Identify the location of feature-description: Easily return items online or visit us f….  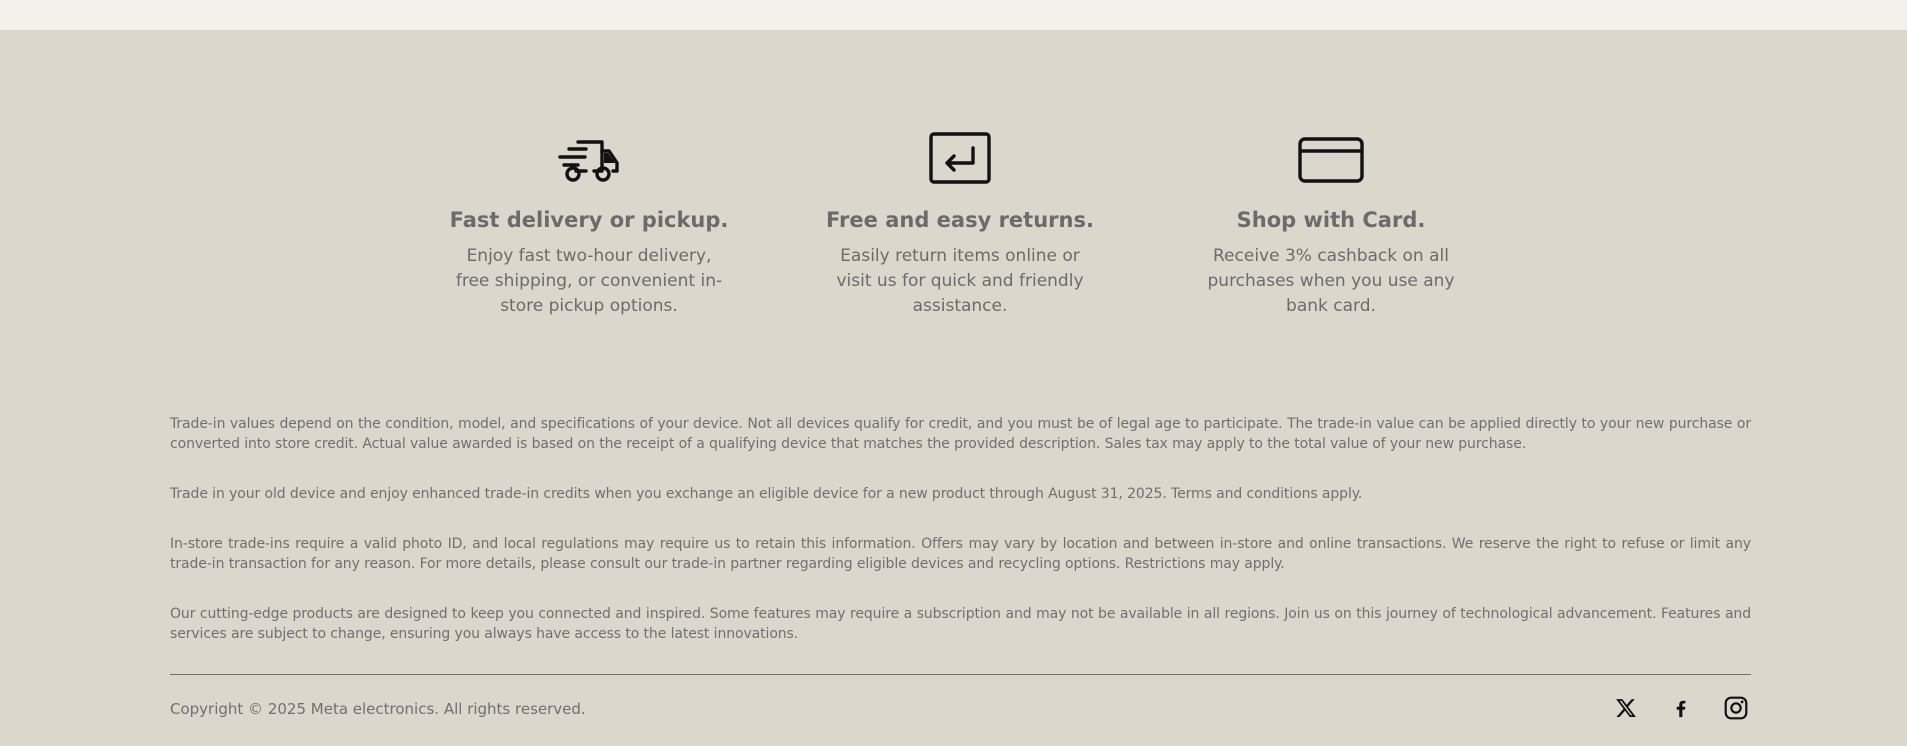
(960, 281).